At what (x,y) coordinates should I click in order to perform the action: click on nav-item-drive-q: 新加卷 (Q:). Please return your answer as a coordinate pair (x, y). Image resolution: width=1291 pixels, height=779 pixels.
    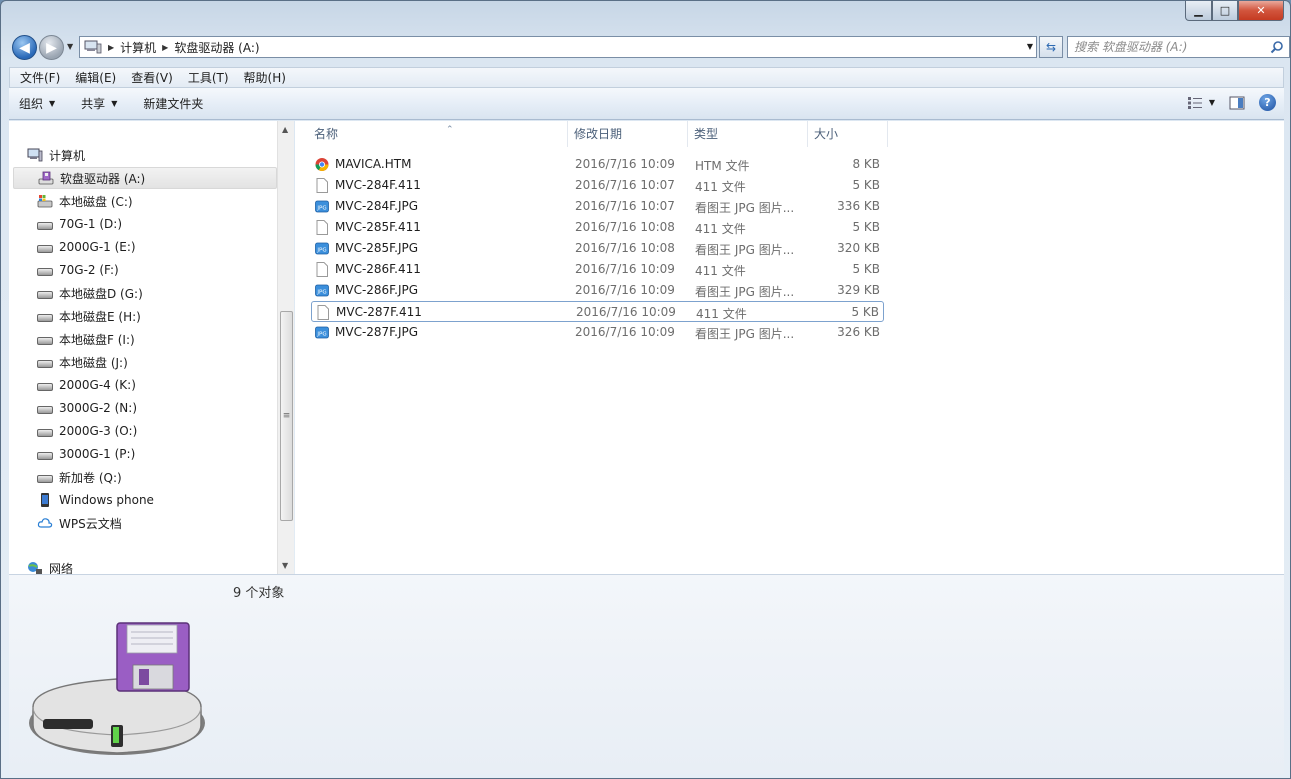
    Looking at the image, I should click on (79, 477).